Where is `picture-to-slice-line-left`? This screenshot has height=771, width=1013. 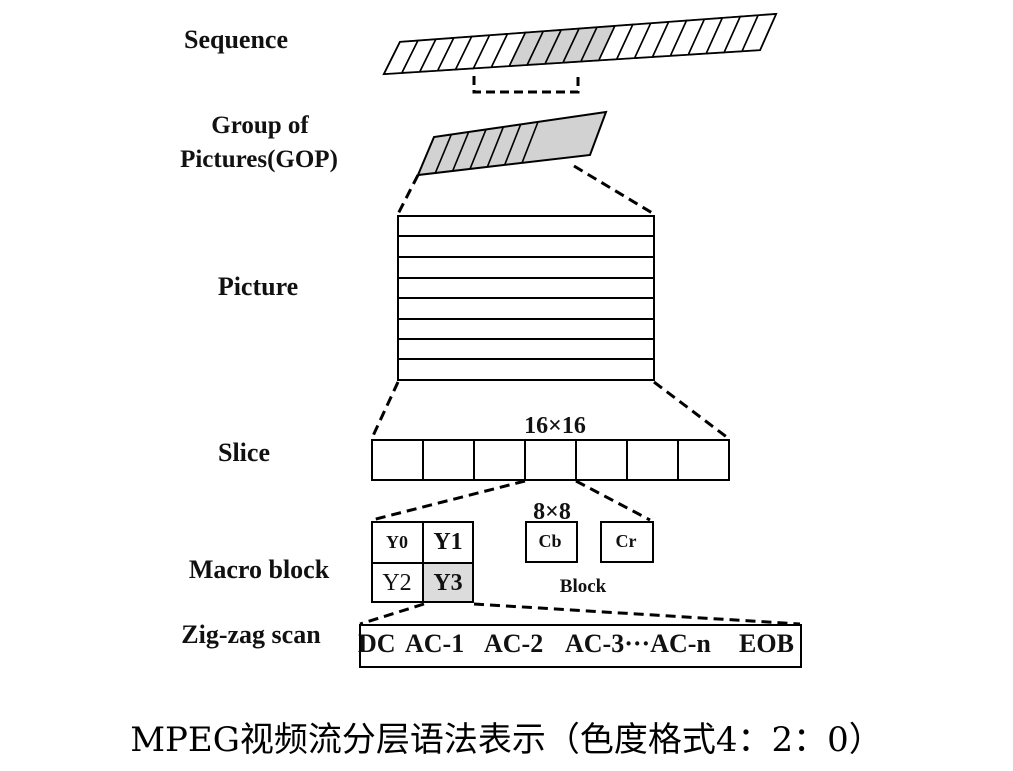
picture-to-slice-line-left is located at coordinates (385, 410).